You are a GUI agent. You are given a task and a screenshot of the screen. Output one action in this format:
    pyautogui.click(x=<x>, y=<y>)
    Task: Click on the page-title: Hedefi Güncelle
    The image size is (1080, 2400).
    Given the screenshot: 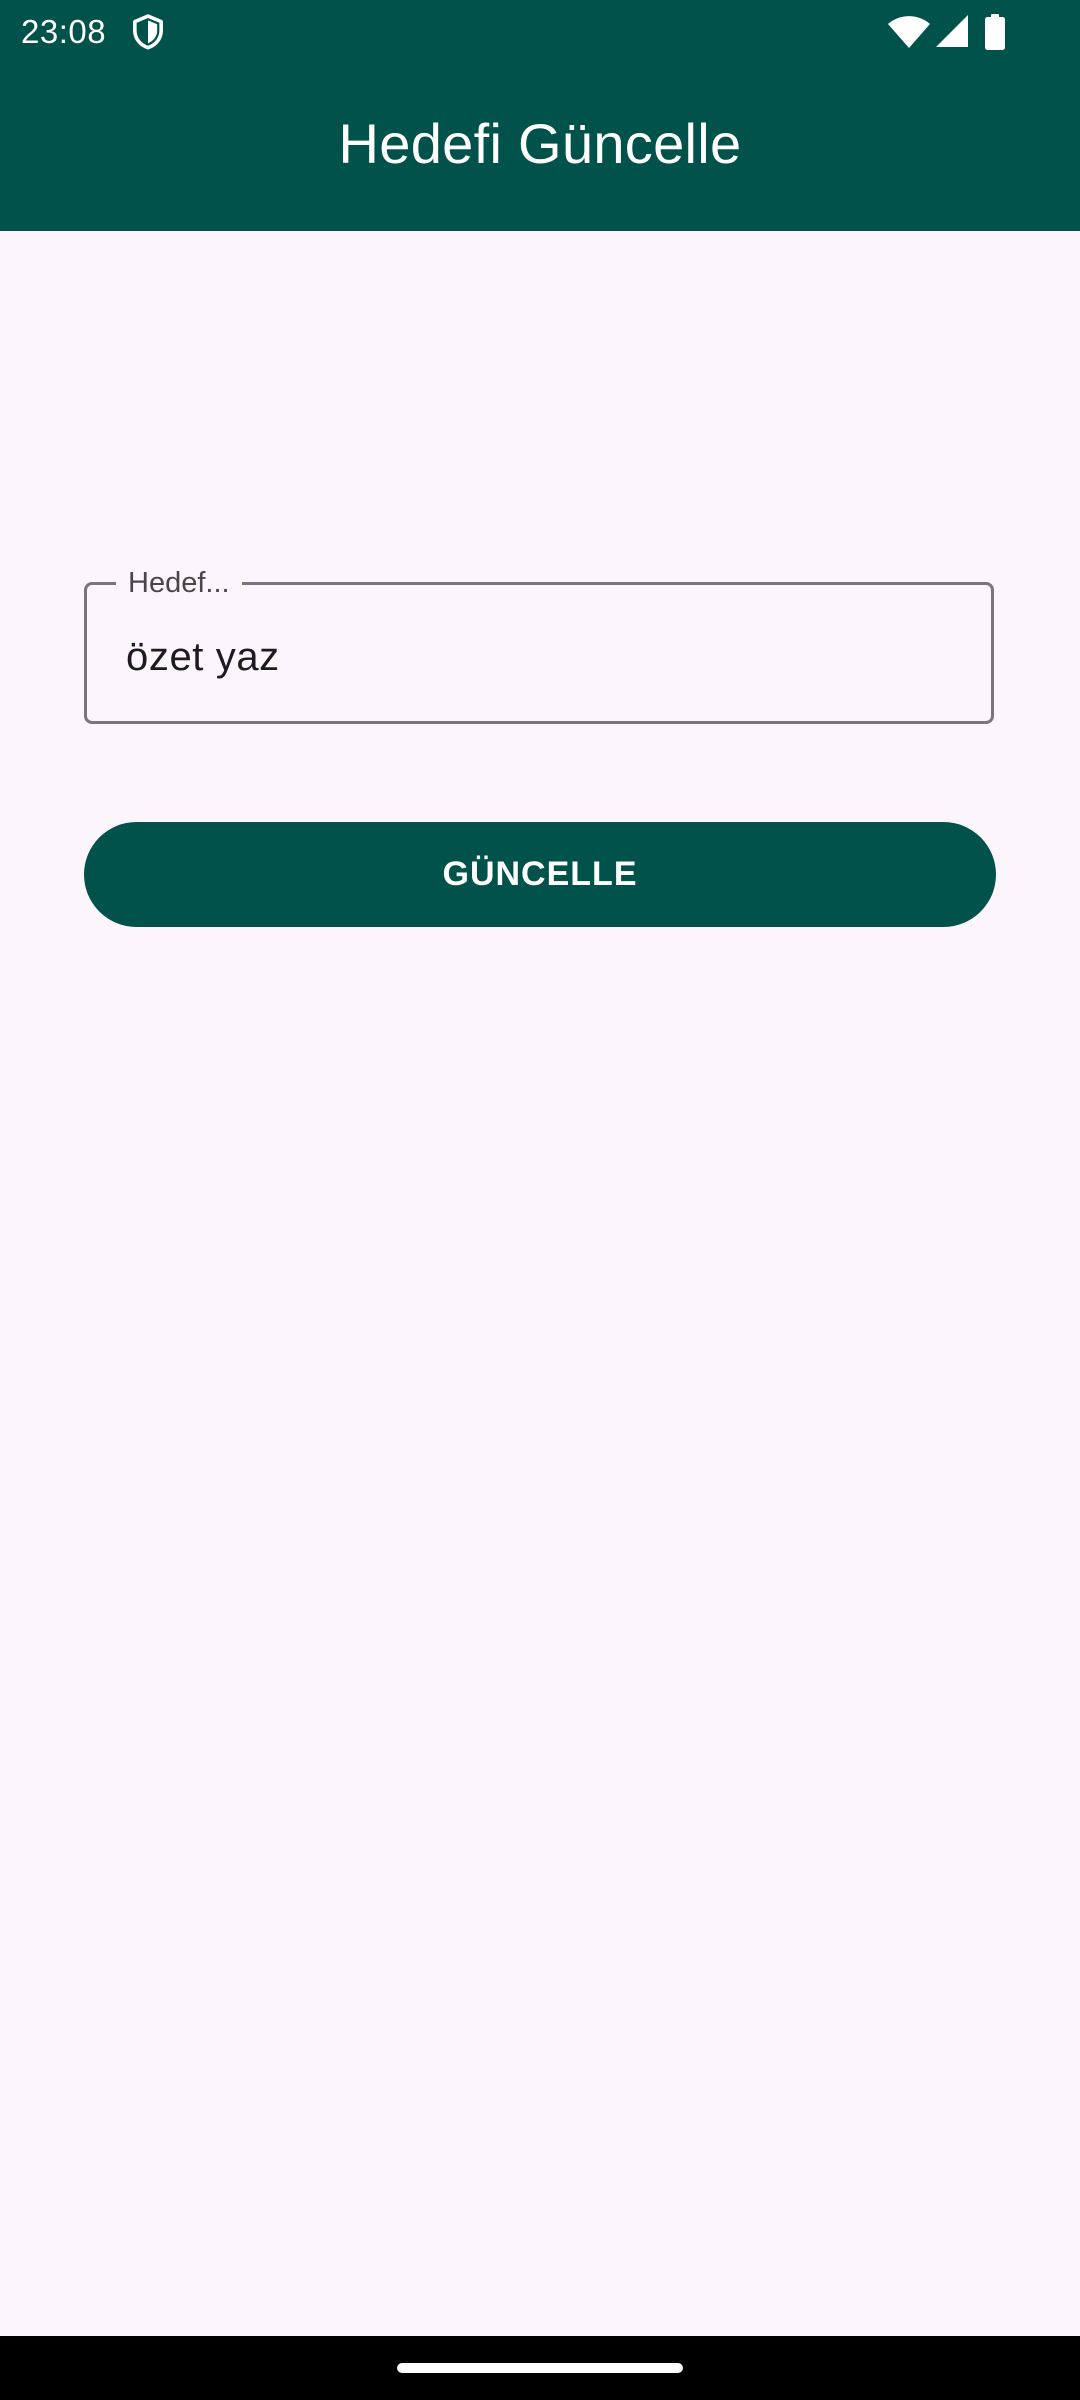 What is the action you would take?
    pyautogui.click(x=540, y=143)
    